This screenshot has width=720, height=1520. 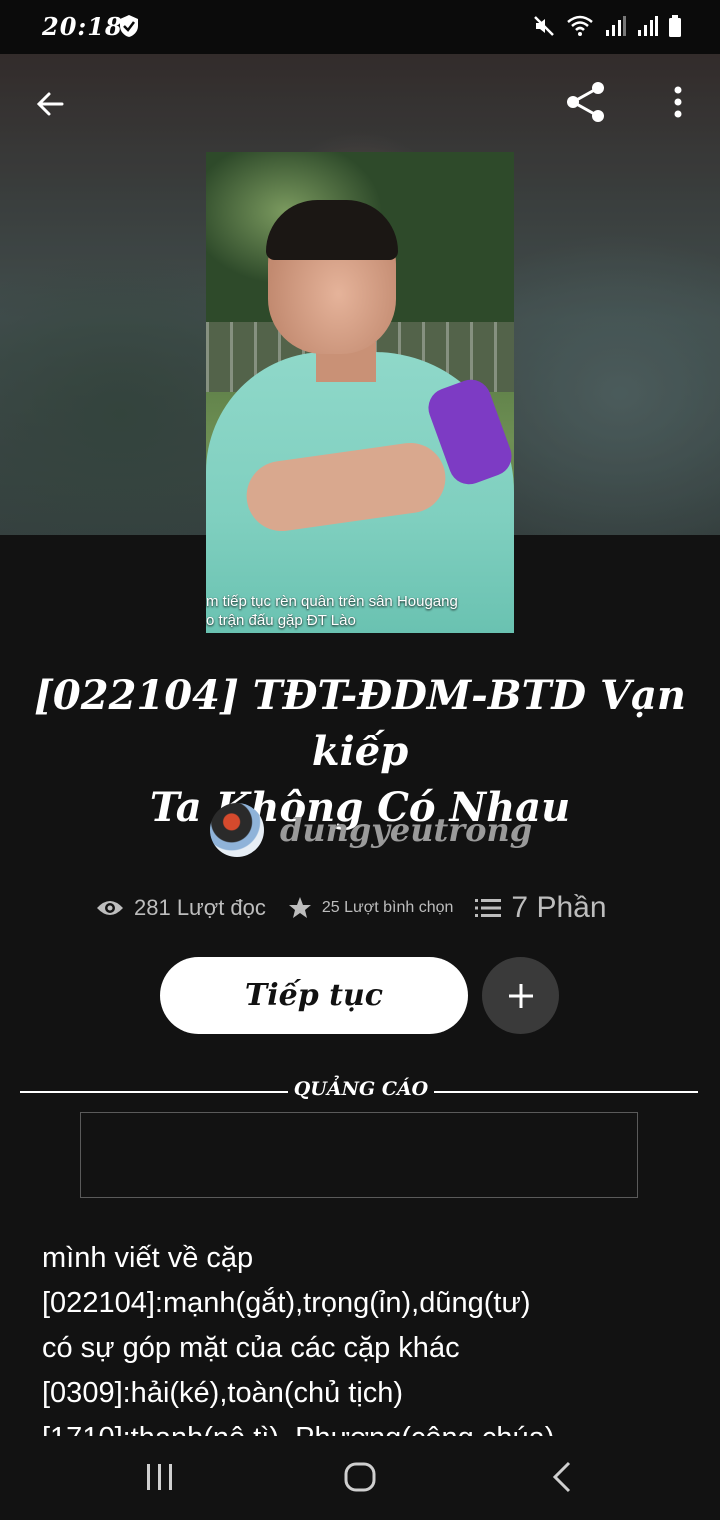 What do you see at coordinates (314, 995) in the screenshot?
I see `continue-reading-button: Tiếp tục` at bounding box center [314, 995].